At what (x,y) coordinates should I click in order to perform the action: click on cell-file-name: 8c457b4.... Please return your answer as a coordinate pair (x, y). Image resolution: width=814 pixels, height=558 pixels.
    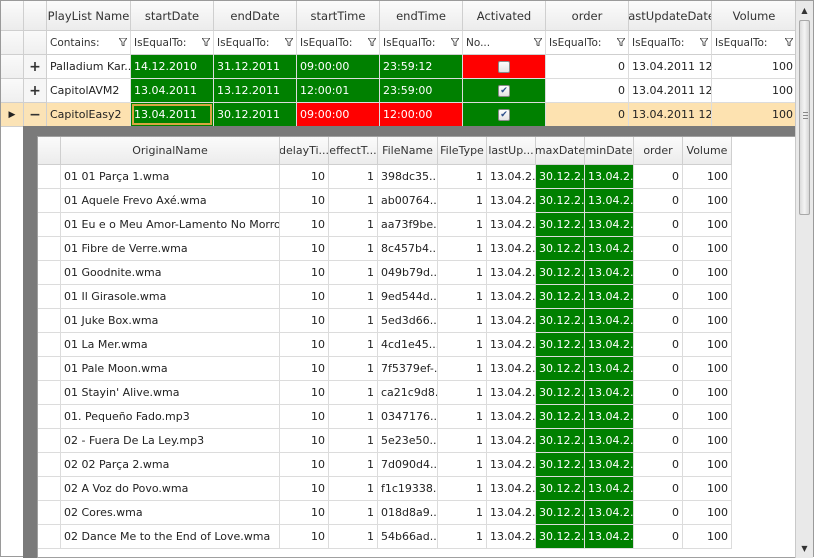
    Looking at the image, I should click on (408, 249).